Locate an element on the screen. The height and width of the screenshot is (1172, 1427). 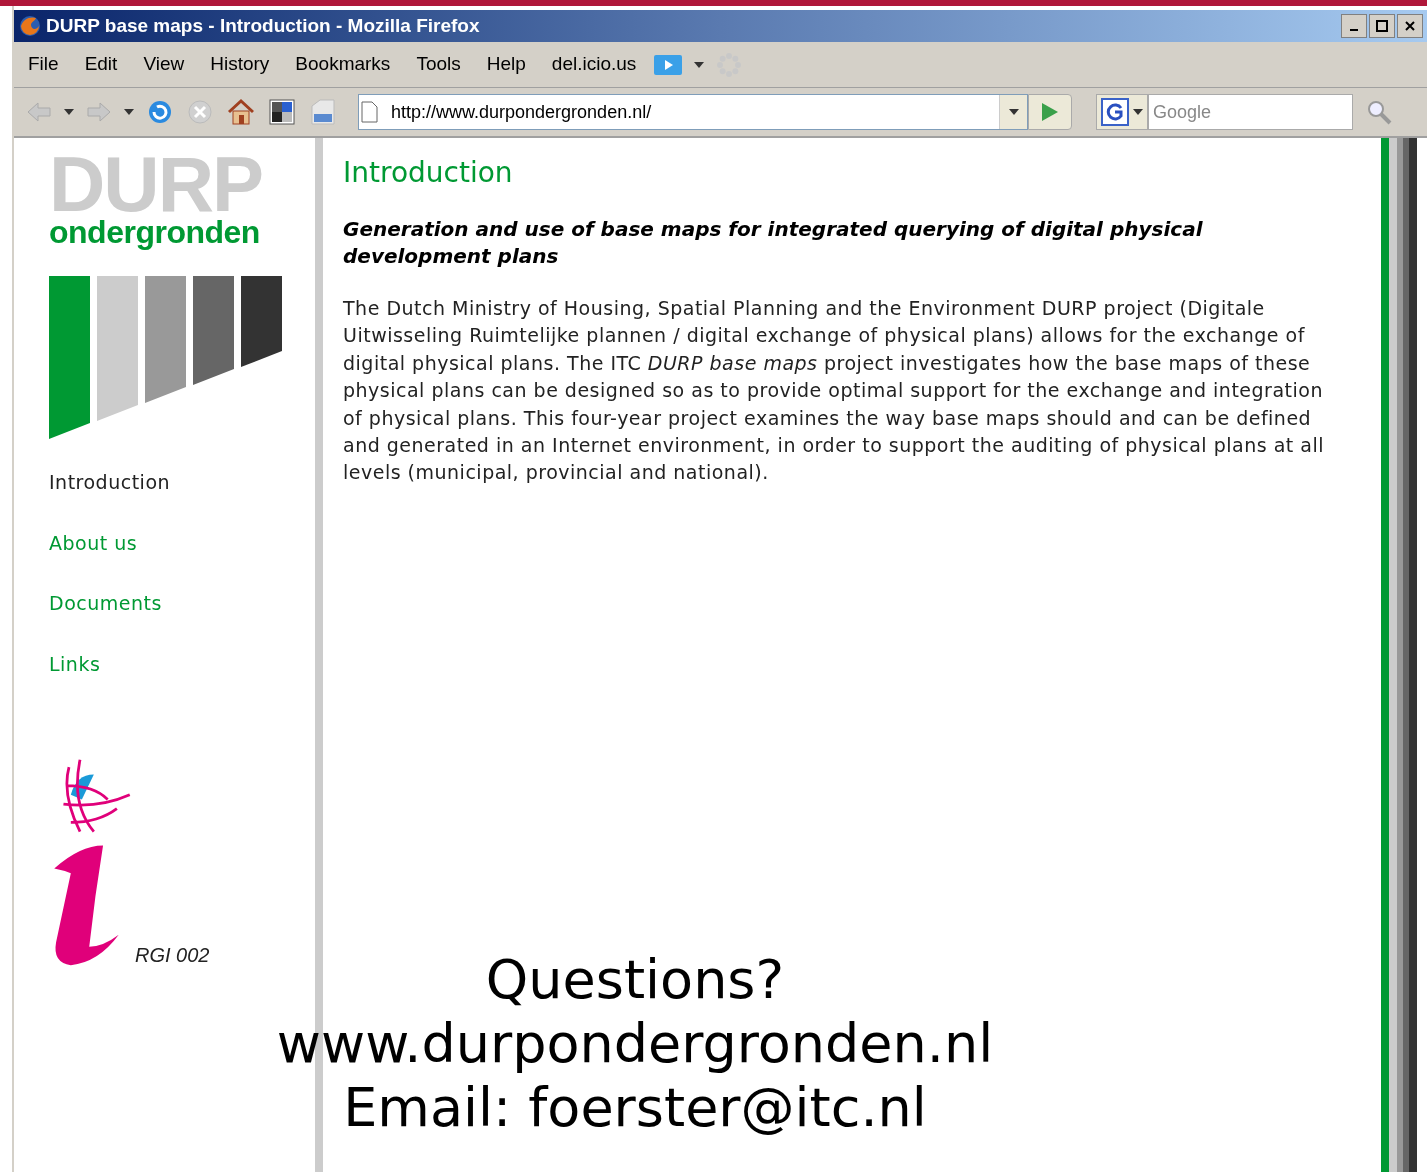
menu-item: Tools is located at coordinates (438, 64).